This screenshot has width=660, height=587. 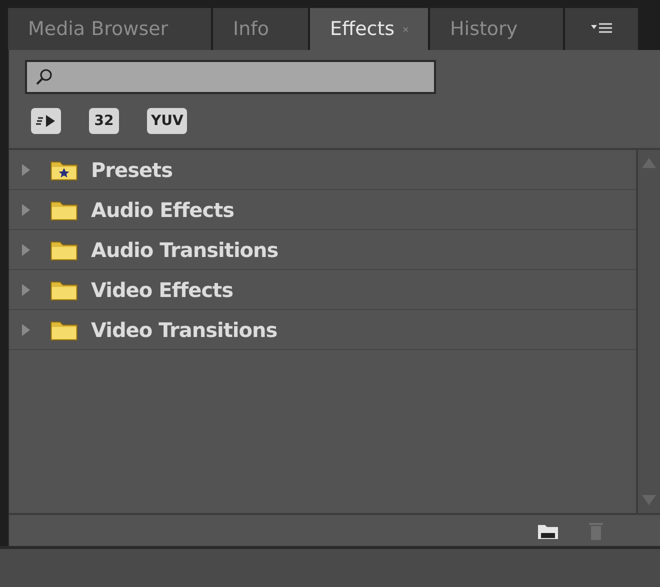 I want to click on scroll-up-icon, so click(x=649, y=163).